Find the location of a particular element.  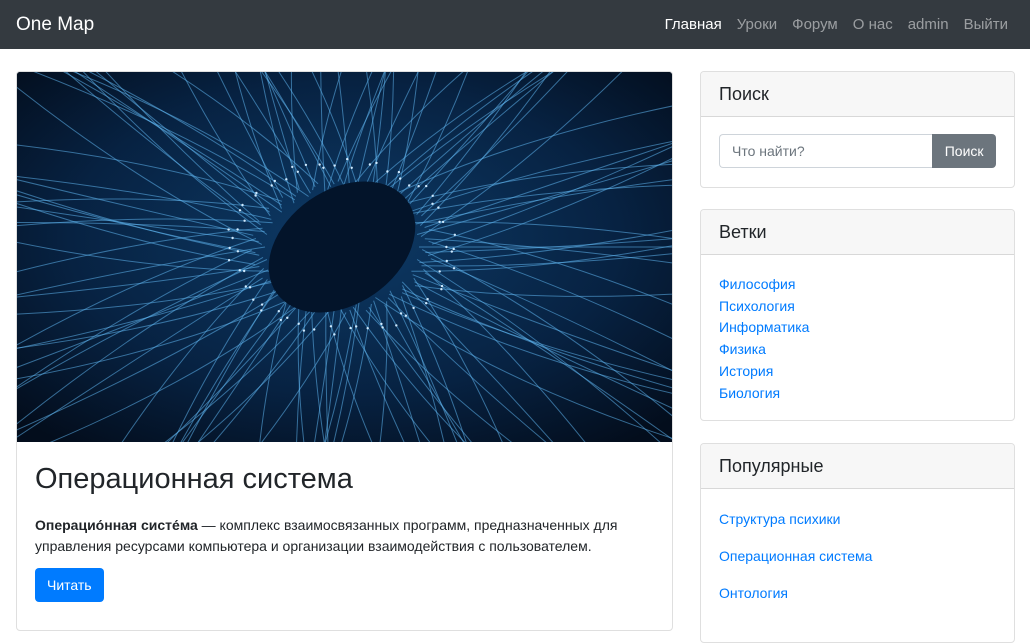

search-card: Поиск Поиск is located at coordinates (857, 129).